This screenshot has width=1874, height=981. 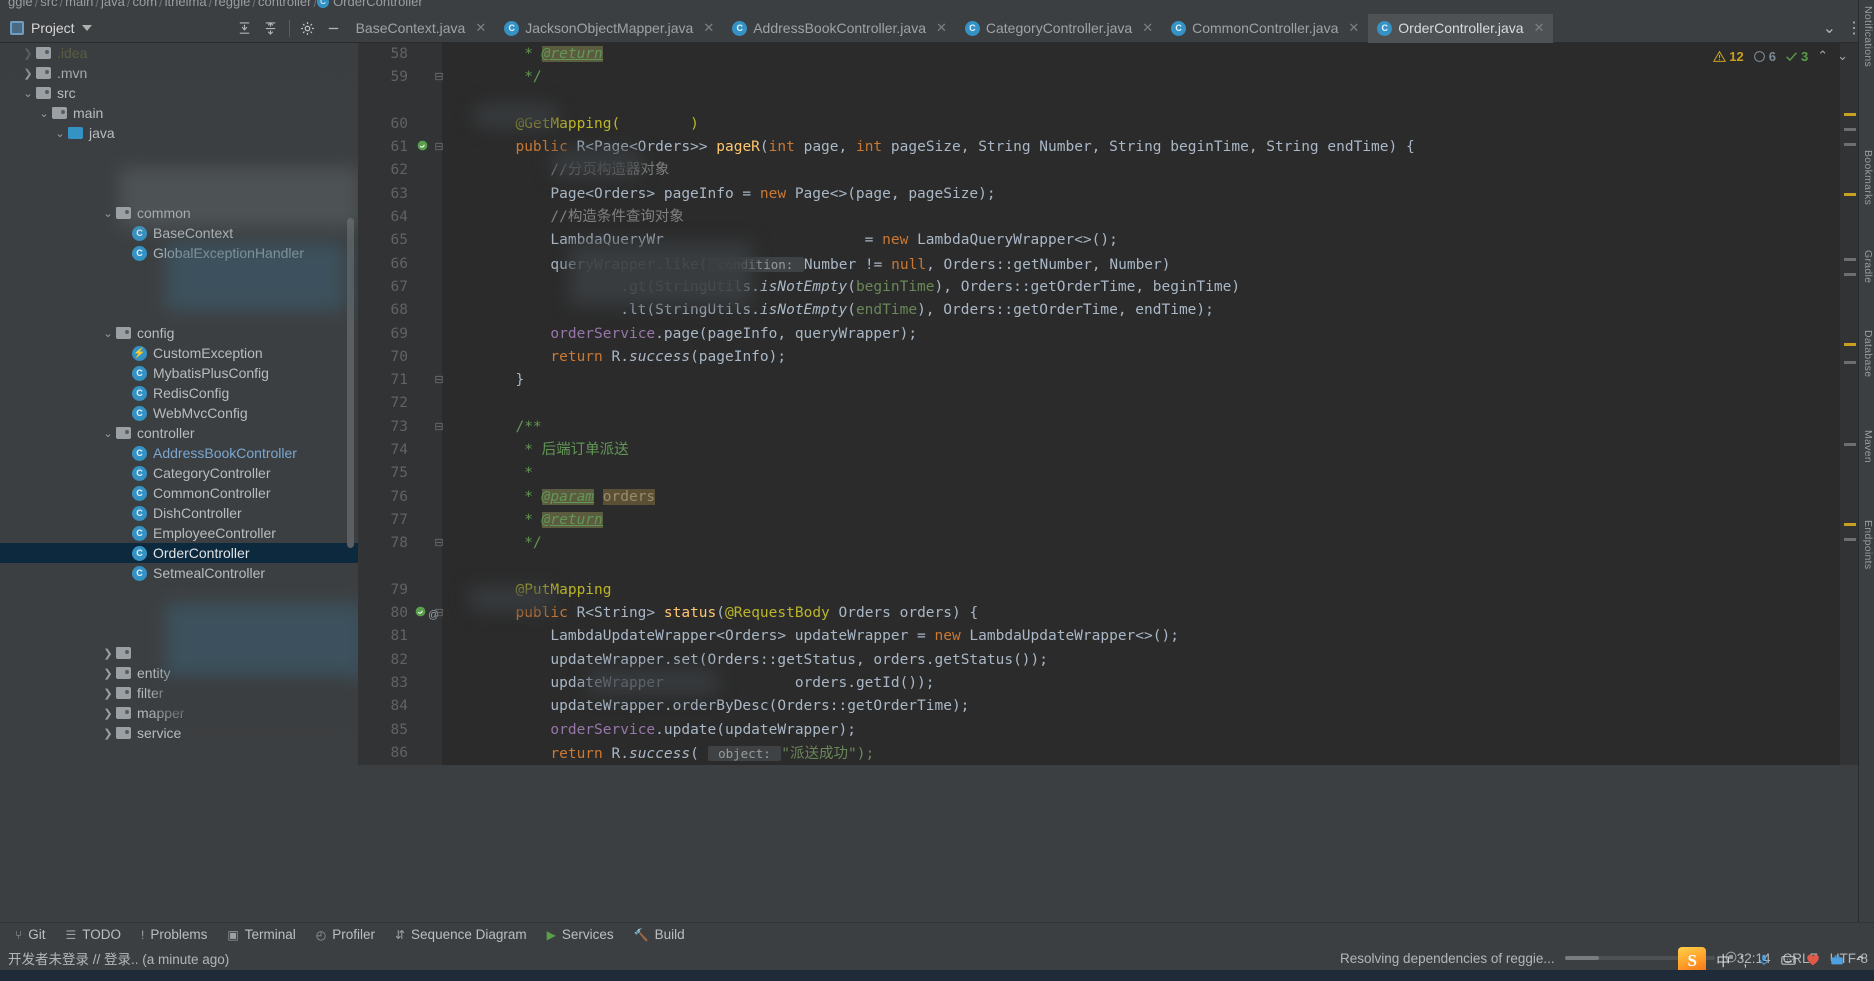 I want to click on tree-item--mvn: ❯ .mvn, so click(x=179, y=73).